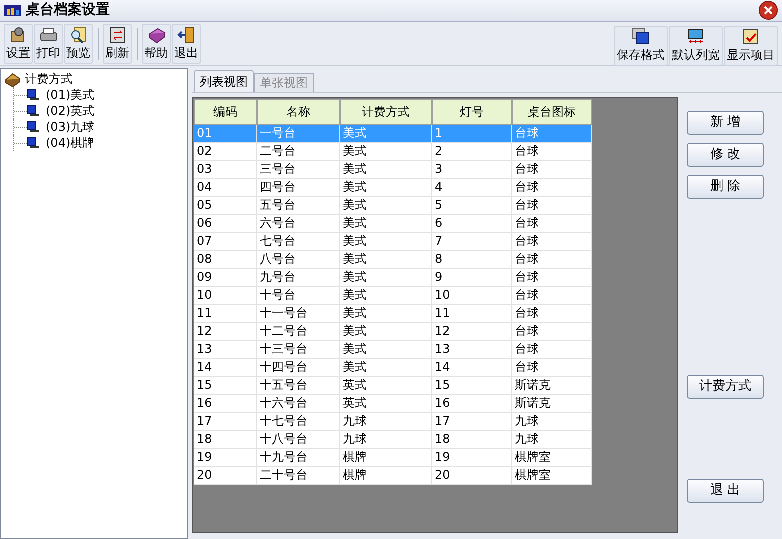 This screenshot has height=539, width=782. I want to click on table-row: 17 十七号台 九球 17 九球, so click(393, 422).